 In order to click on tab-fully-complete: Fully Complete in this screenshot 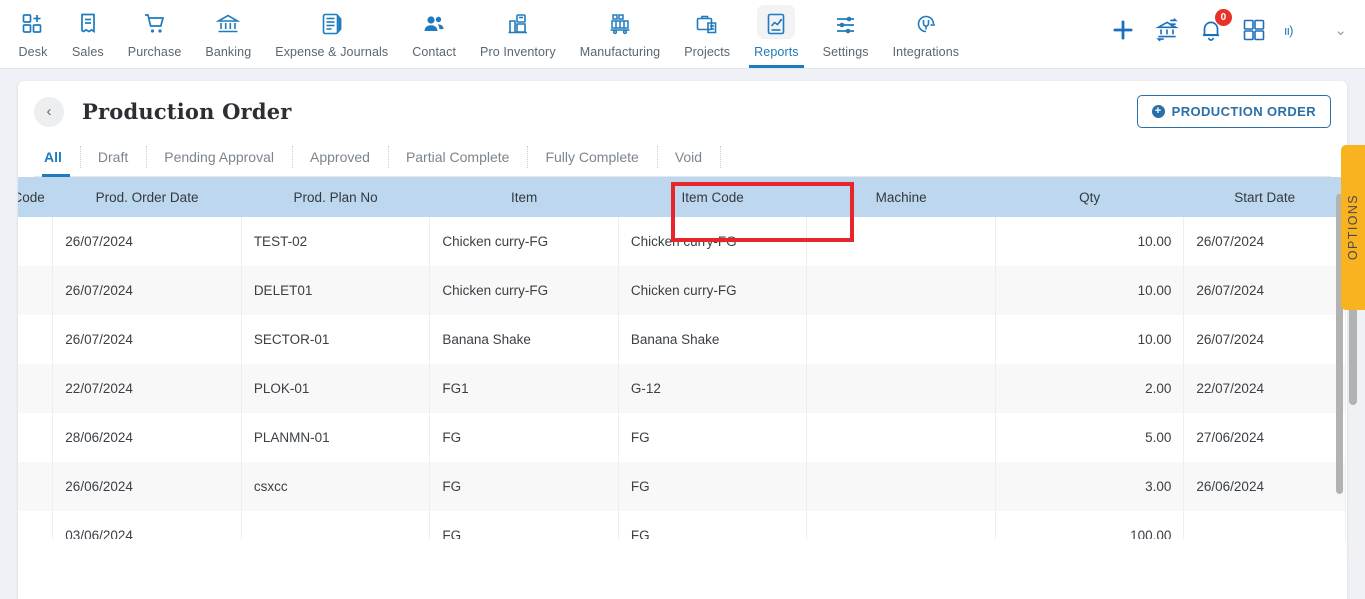, I will do `click(591, 157)`.